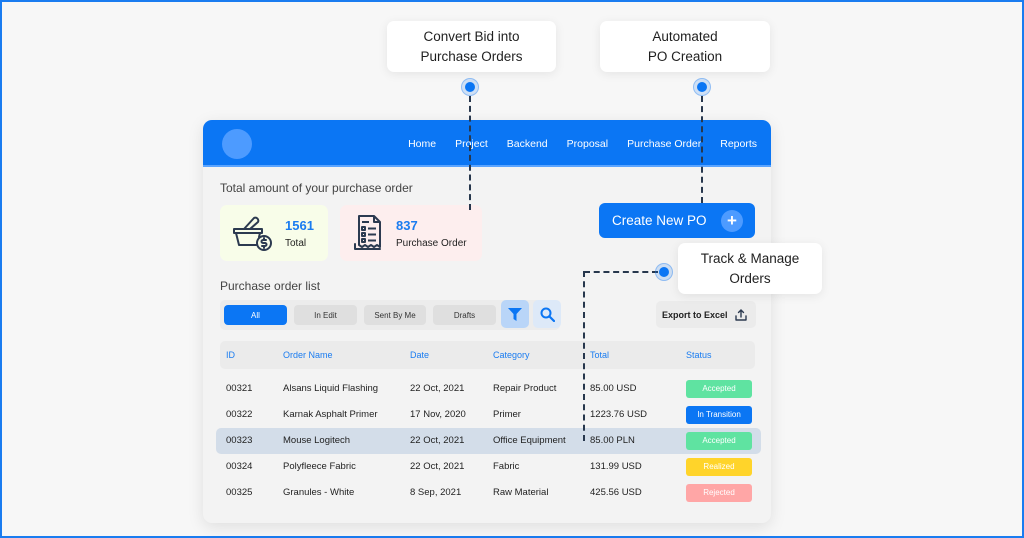  What do you see at coordinates (471, 144) in the screenshot?
I see `nav-project: Project` at bounding box center [471, 144].